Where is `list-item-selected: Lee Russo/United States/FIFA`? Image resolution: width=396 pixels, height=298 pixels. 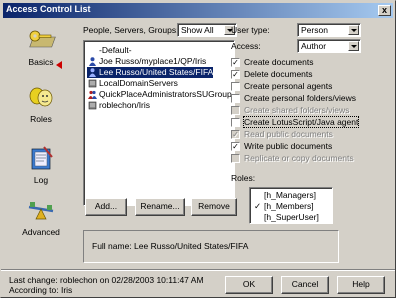 list-item-selected: Lee Russo/United States/FIFA is located at coordinates (150, 72).